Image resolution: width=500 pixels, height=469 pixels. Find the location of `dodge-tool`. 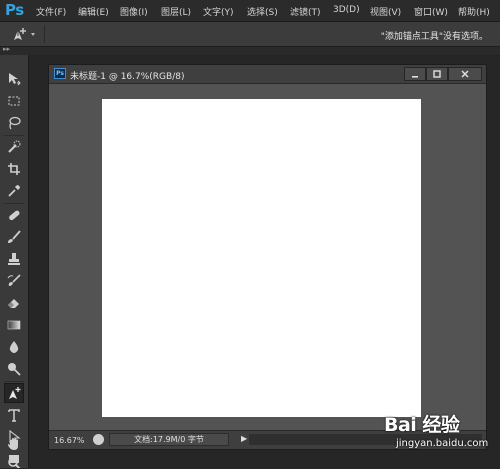

dodge-tool is located at coordinates (14, 369).